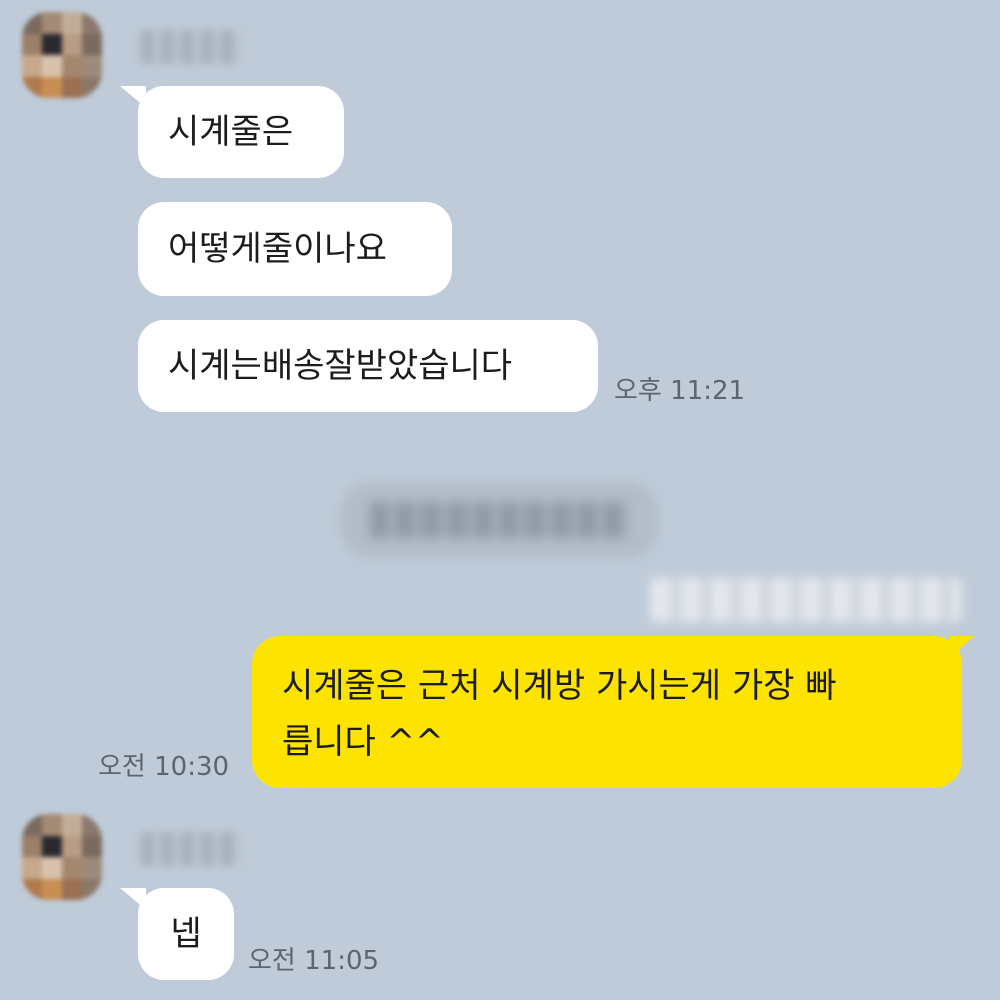 Image resolution: width=1000 pixels, height=1000 pixels. I want to click on message-bubble-incoming: 시계줄은, so click(241, 132).